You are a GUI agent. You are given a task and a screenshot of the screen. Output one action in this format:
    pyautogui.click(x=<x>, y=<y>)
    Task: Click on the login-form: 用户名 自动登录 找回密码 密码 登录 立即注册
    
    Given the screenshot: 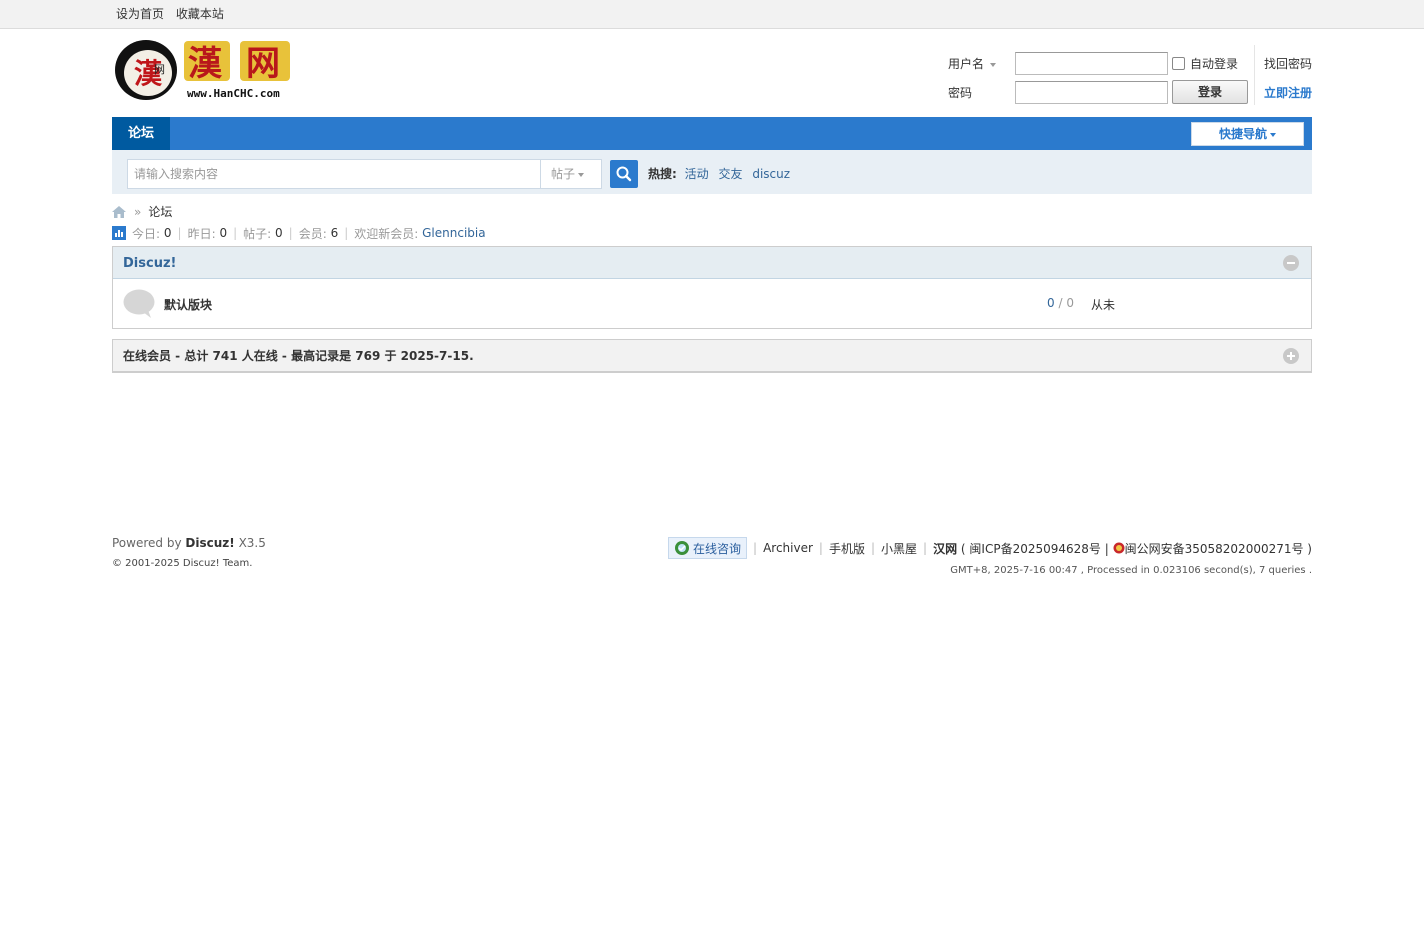 What is the action you would take?
    pyautogui.click(x=1130, y=76)
    